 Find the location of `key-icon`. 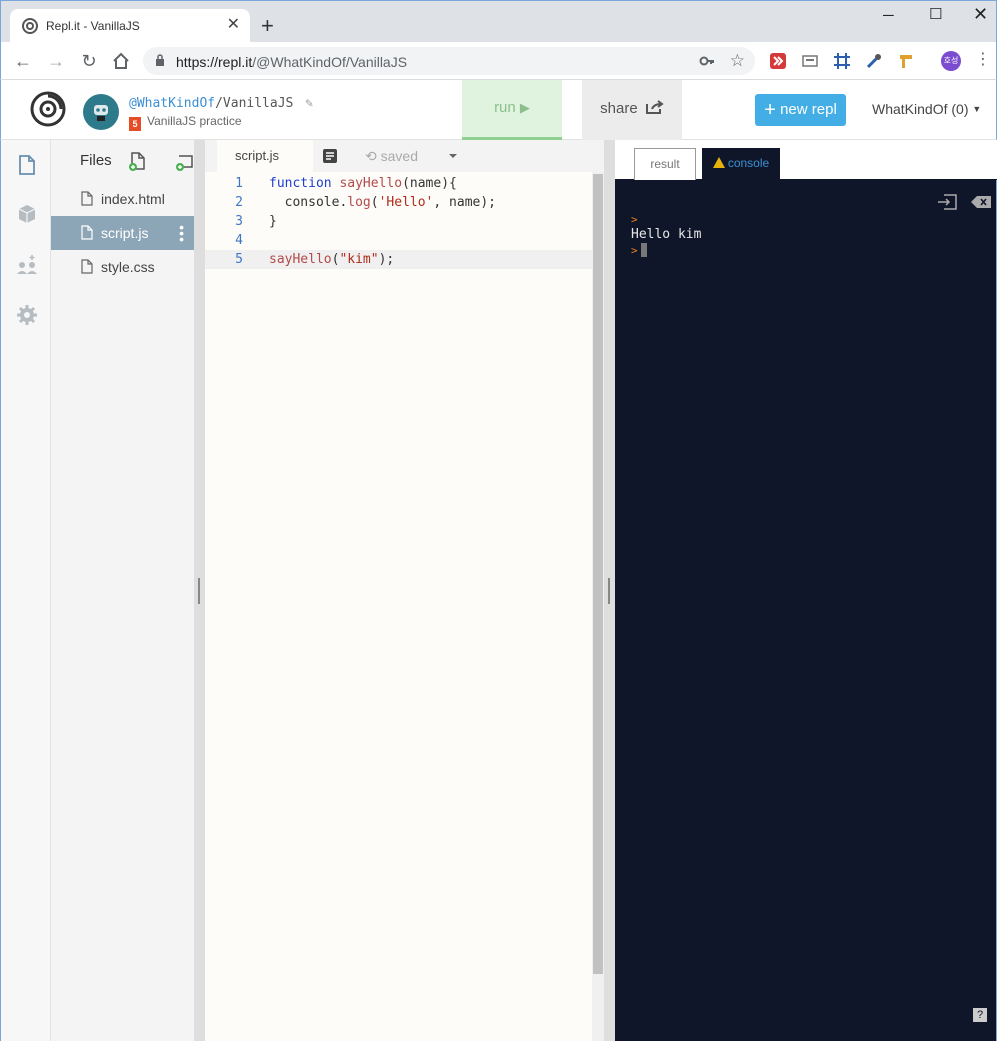

key-icon is located at coordinates (707, 61).